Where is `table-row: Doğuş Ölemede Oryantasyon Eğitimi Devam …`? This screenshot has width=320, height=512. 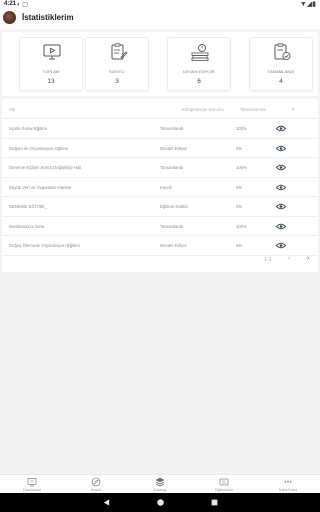 table-row: Doğuş Ölemede Oryantasyon Eğitimi Devam … is located at coordinates (160, 246).